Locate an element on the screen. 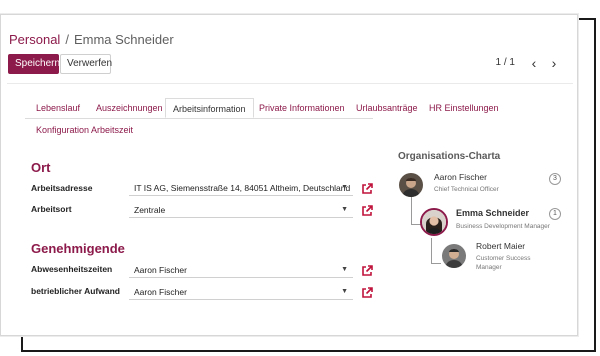  subordinate-count-badge: 1 is located at coordinates (555, 214).